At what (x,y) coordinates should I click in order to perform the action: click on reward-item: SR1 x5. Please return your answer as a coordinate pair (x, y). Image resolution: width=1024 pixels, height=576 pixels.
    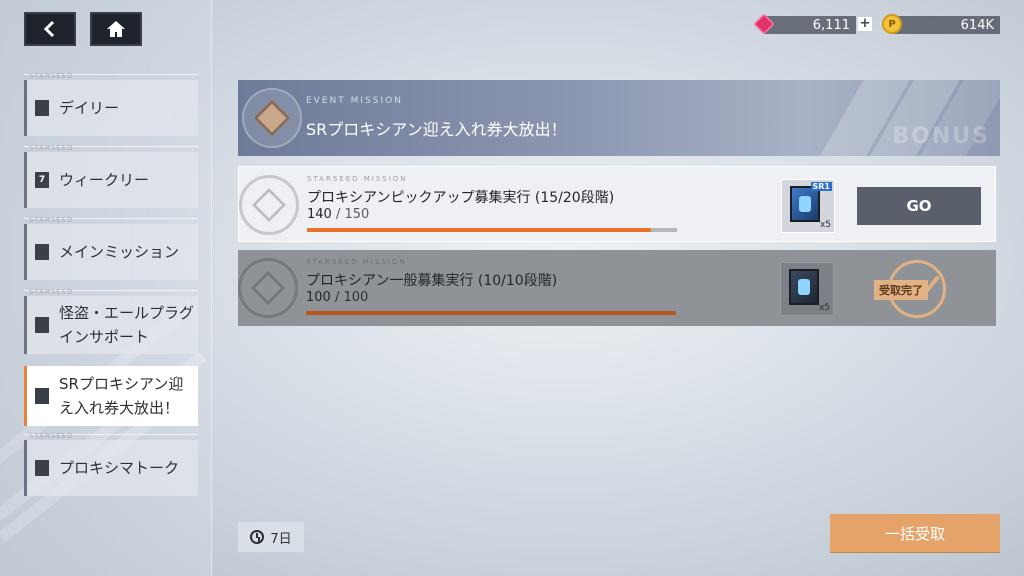
    Looking at the image, I should click on (808, 206).